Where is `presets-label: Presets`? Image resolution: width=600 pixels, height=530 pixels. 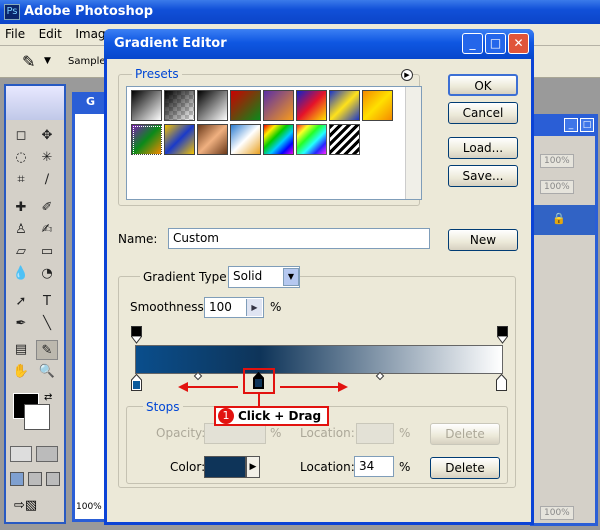 presets-label: Presets is located at coordinates (157, 74).